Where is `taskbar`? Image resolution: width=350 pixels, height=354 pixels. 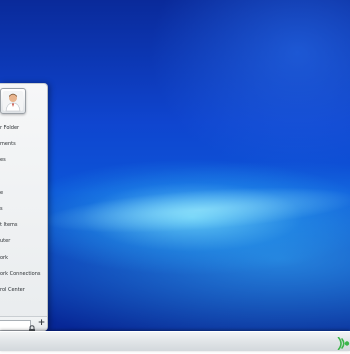 taskbar is located at coordinates (175, 341).